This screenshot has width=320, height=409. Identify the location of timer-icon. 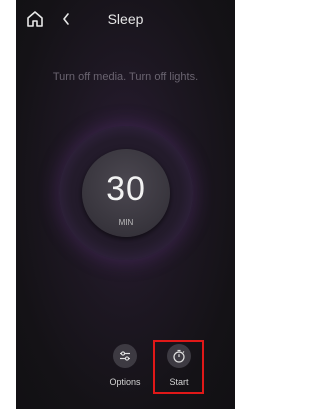
(179, 356).